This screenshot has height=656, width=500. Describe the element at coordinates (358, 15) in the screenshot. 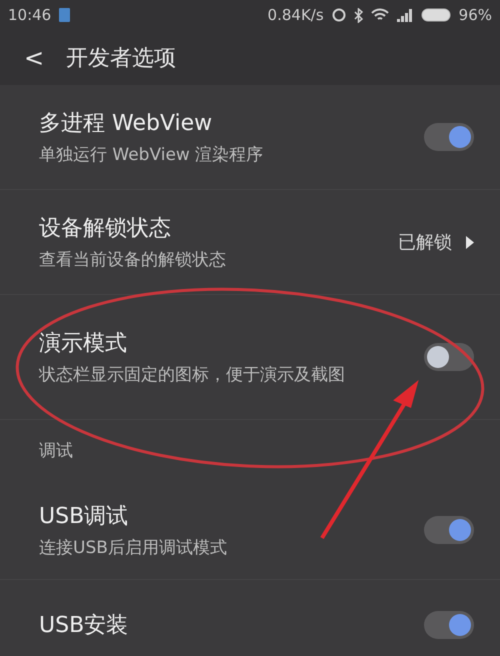

I see `bluetooth-icon` at that location.